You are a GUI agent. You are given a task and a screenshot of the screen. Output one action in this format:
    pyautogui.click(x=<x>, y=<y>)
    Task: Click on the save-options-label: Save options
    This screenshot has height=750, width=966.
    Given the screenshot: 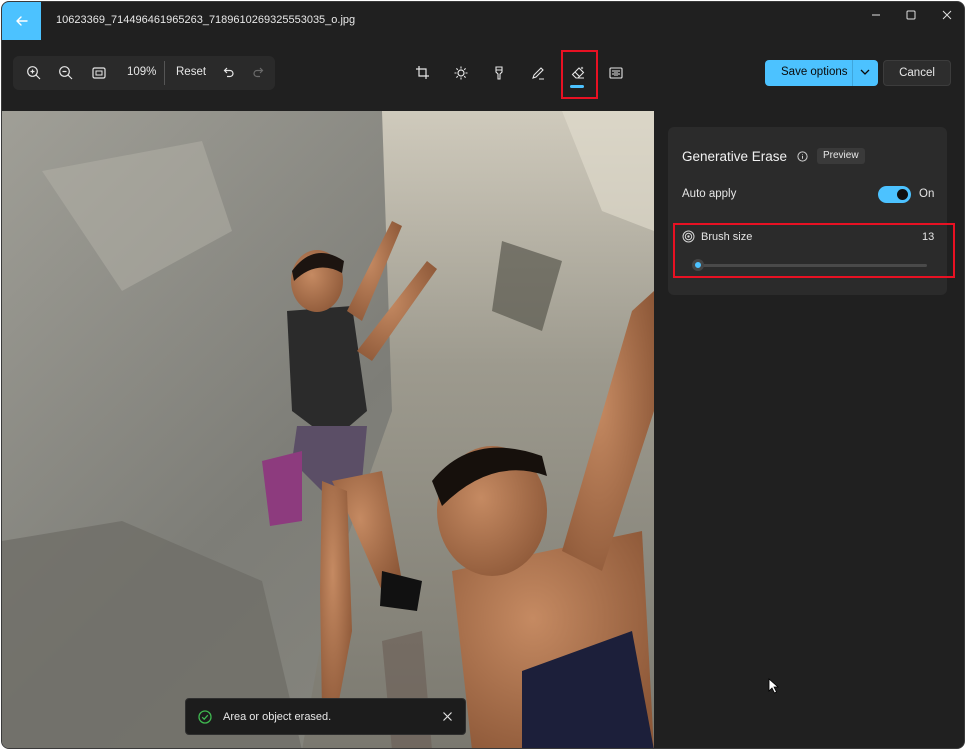 What is the action you would take?
    pyautogui.click(x=814, y=72)
    